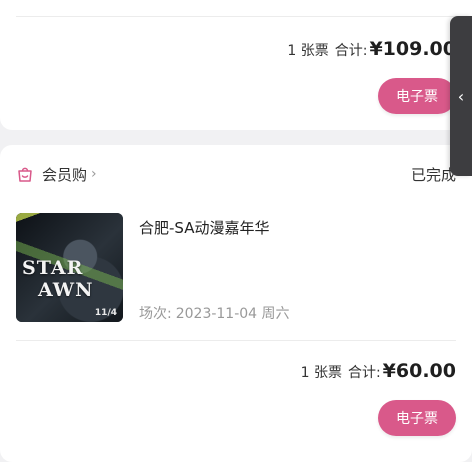 The image size is (472, 462). What do you see at coordinates (105, 313) in the screenshot?
I see `poster-date: 11/4` at bounding box center [105, 313].